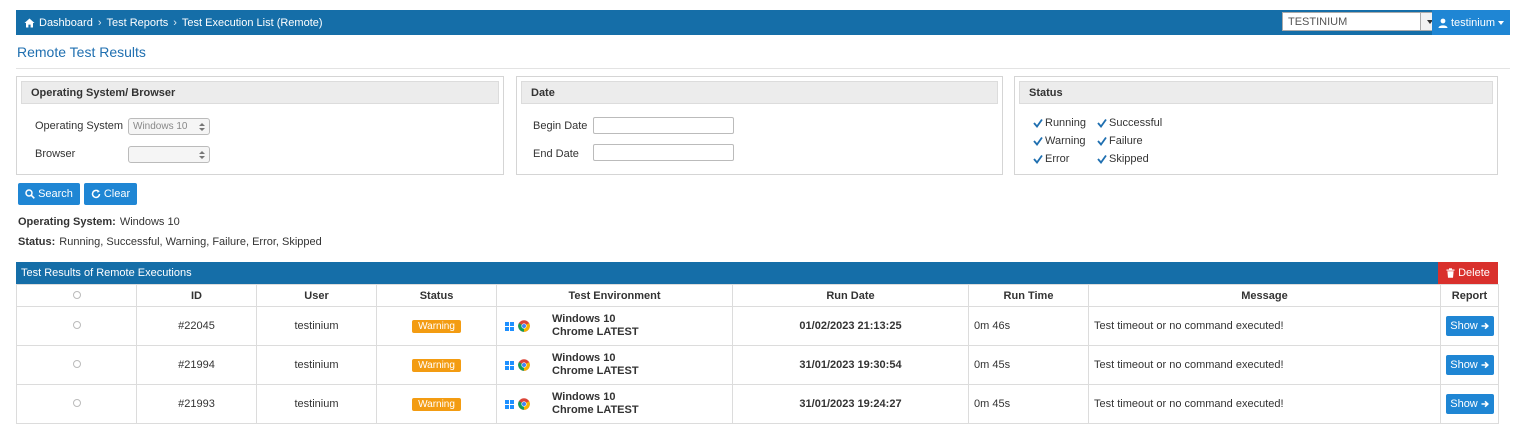  I want to click on os-label: Operating System, so click(79, 126).